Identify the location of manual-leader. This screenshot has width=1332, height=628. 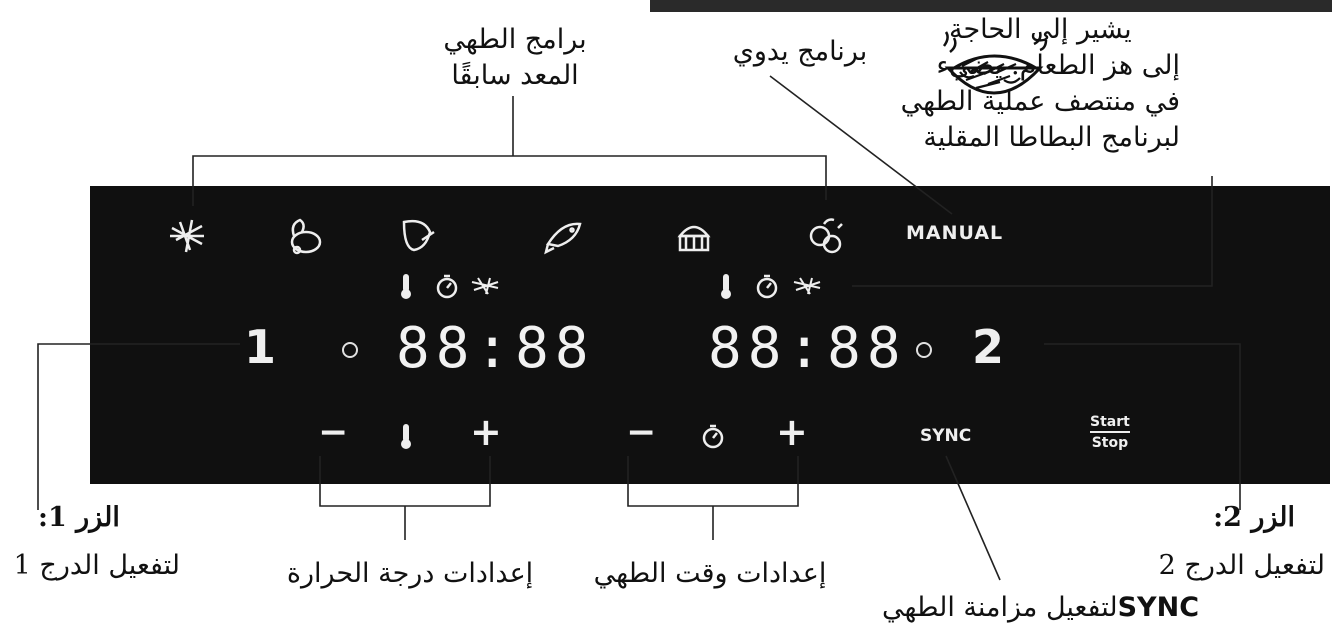
(861, 145).